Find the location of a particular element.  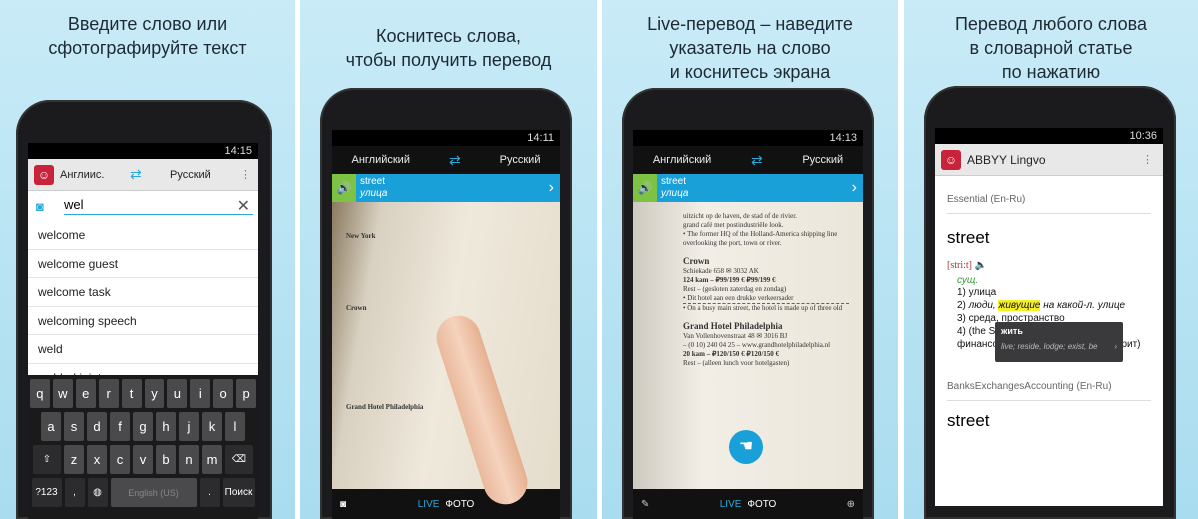

key: c is located at coordinates (120, 459).